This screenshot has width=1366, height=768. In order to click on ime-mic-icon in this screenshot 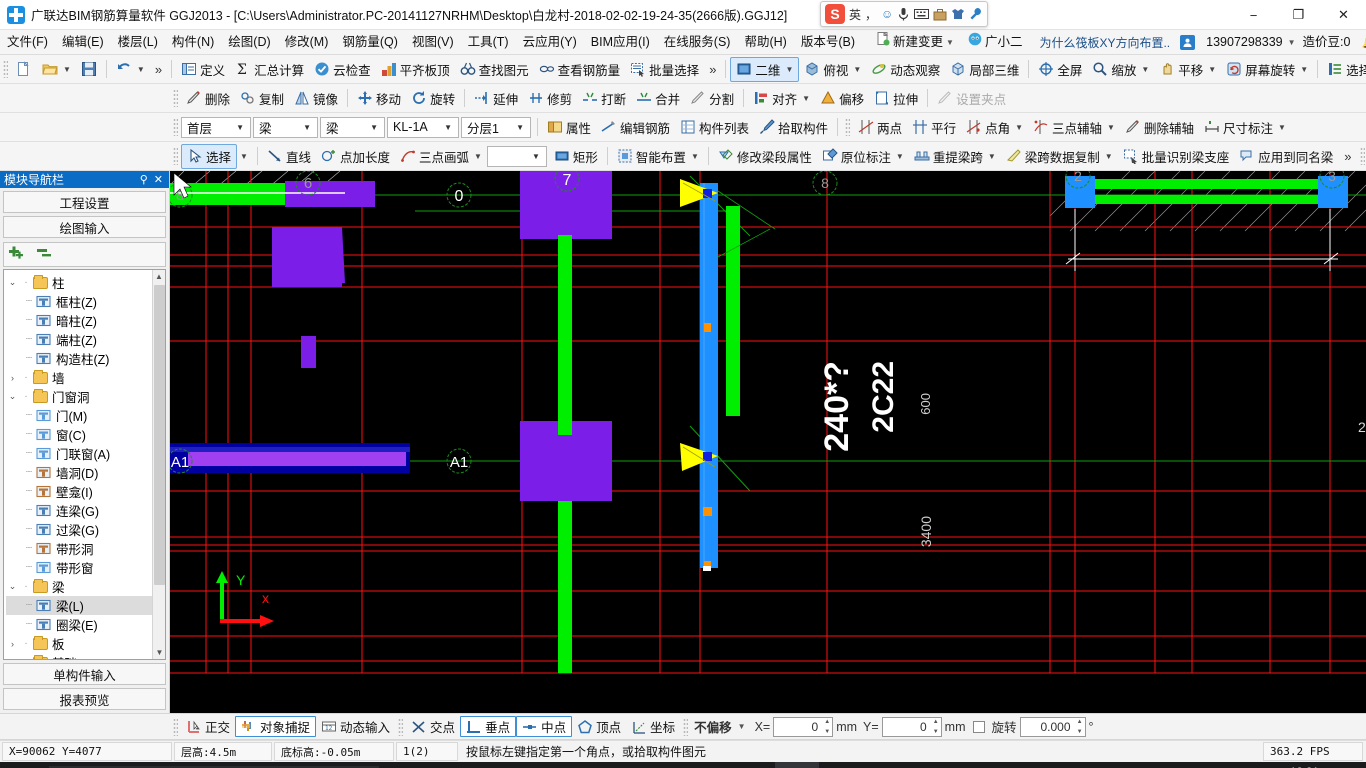, I will do `click(903, 14)`.